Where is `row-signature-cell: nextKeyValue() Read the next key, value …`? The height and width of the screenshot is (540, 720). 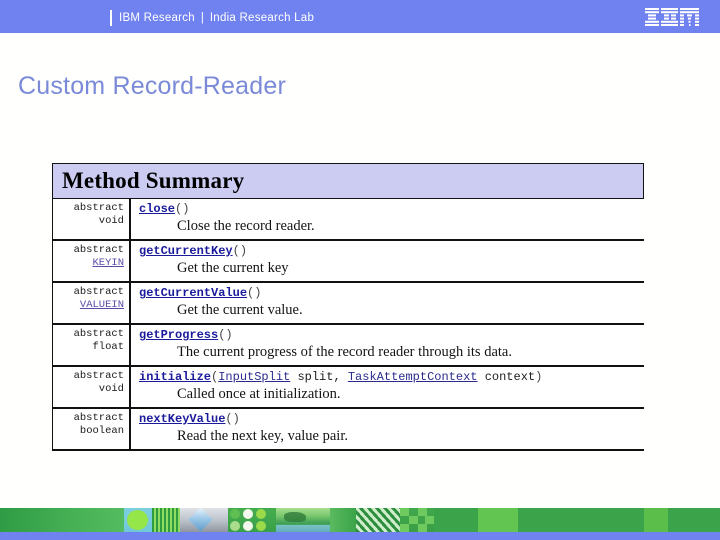 row-signature-cell: nextKeyValue() Read the next key, value … is located at coordinates (387, 429).